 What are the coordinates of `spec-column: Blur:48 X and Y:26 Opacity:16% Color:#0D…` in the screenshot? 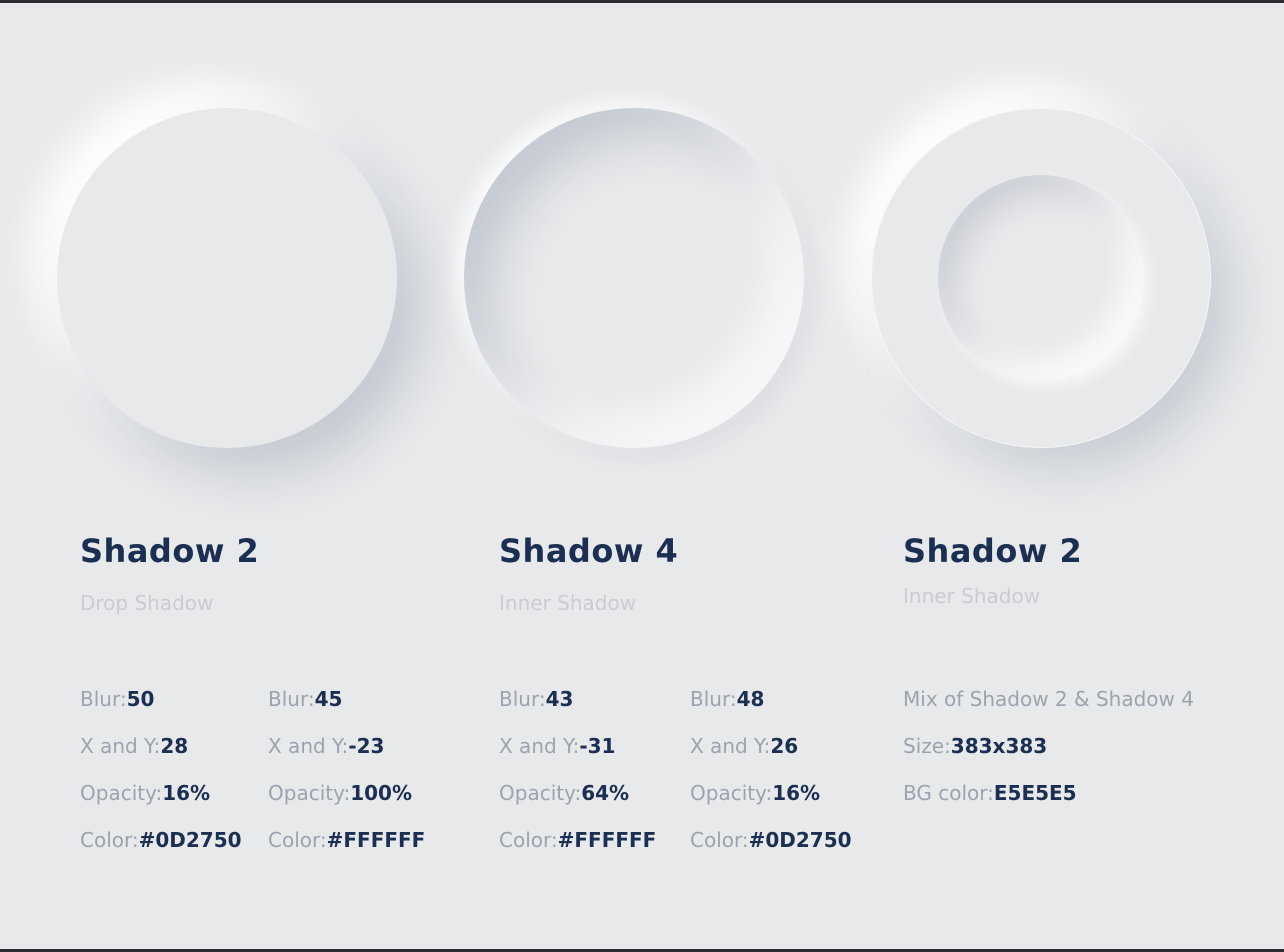 It's located at (771, 770).